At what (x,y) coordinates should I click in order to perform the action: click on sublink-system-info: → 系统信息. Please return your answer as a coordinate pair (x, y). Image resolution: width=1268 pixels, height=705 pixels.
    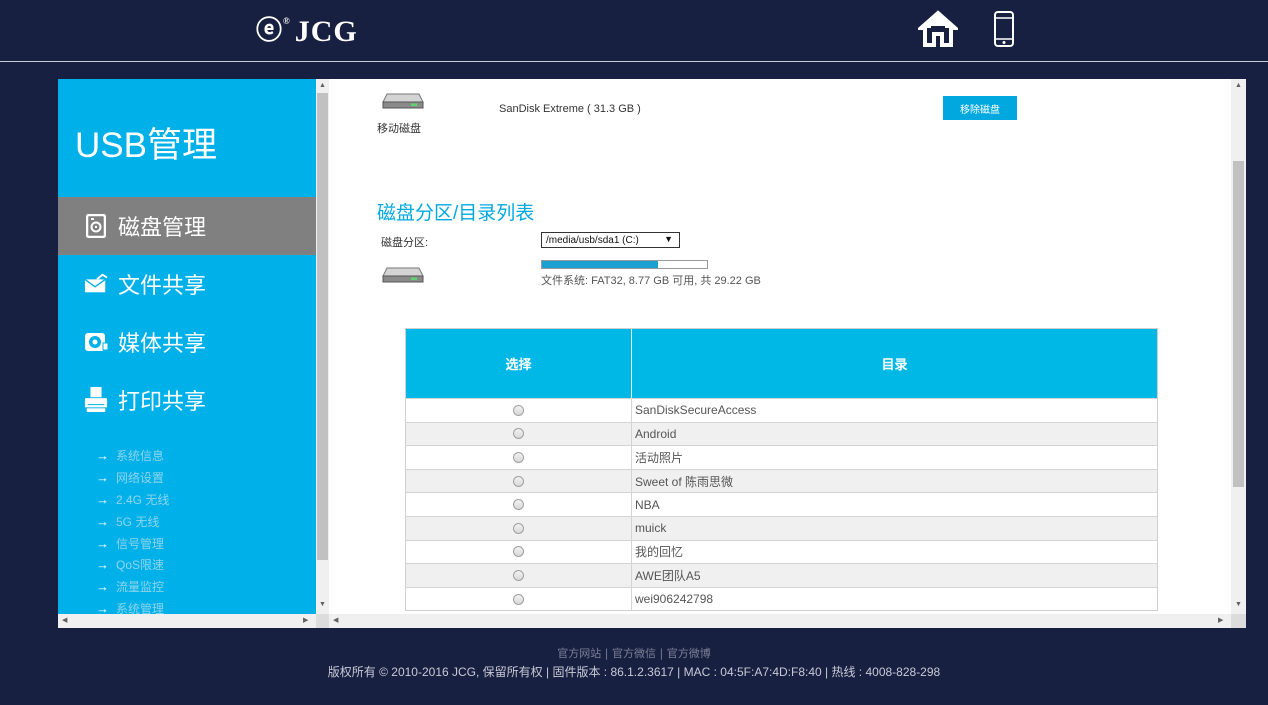
    Looking at the image, I should click on (132, 456).